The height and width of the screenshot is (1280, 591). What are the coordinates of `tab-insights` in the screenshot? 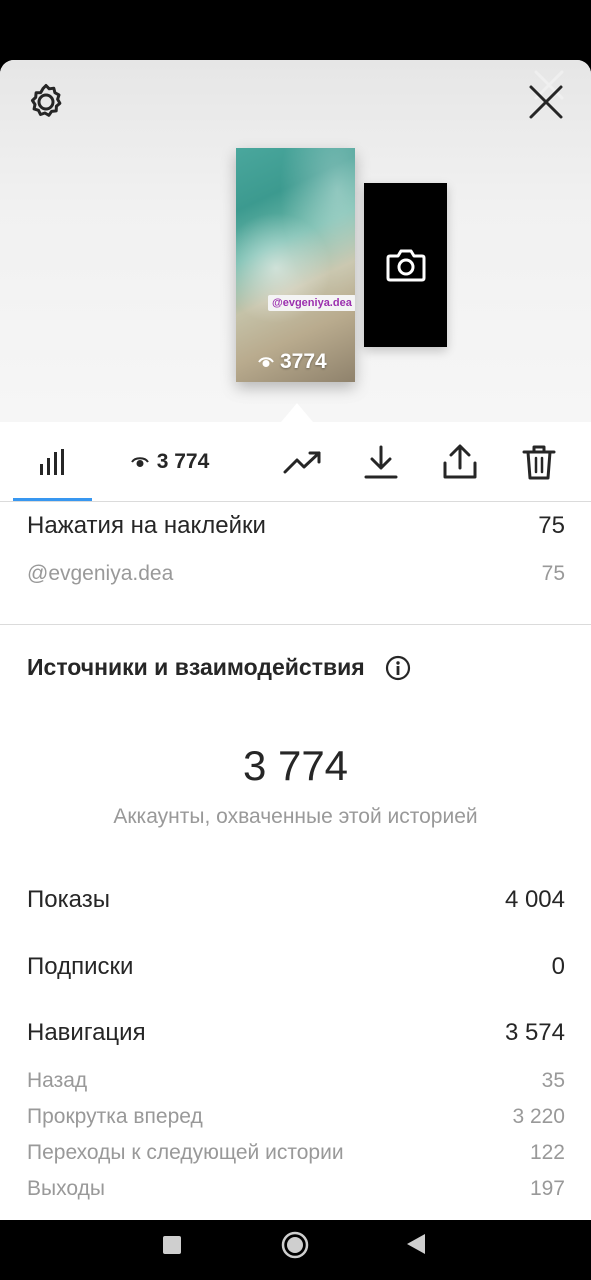 It's located at (52, 461).